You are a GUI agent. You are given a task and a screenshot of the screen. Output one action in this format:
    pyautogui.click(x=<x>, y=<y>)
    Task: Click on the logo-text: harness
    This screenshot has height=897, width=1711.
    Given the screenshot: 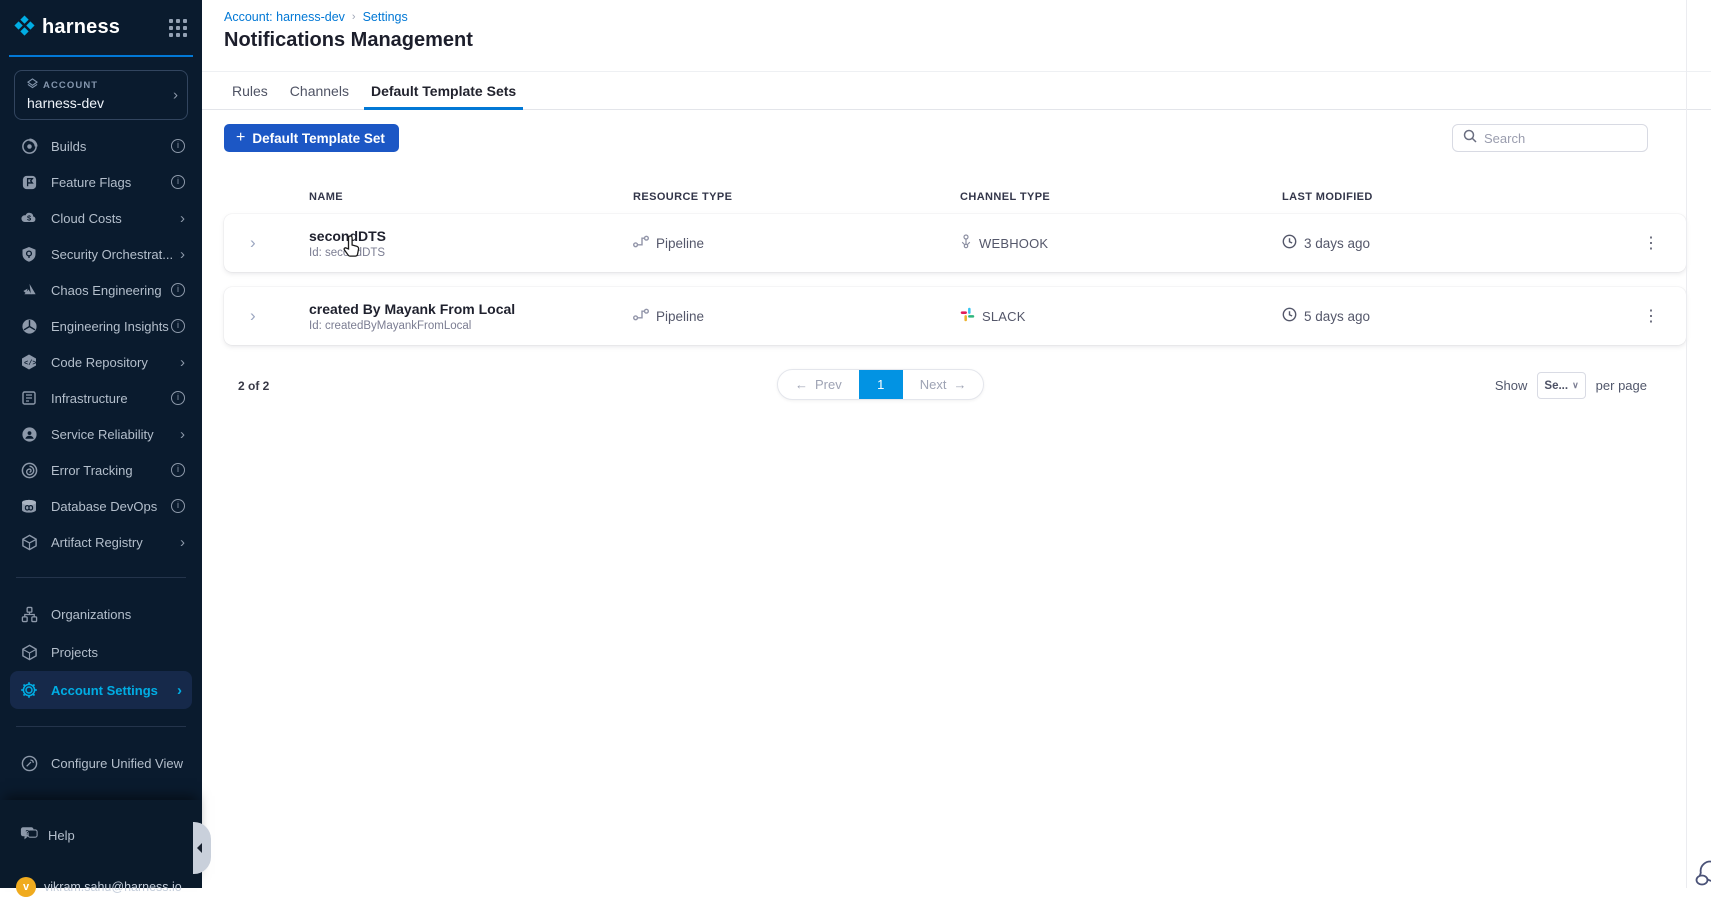 What is the action you would take?
    pyautogui.click(x=81, y=27)
    